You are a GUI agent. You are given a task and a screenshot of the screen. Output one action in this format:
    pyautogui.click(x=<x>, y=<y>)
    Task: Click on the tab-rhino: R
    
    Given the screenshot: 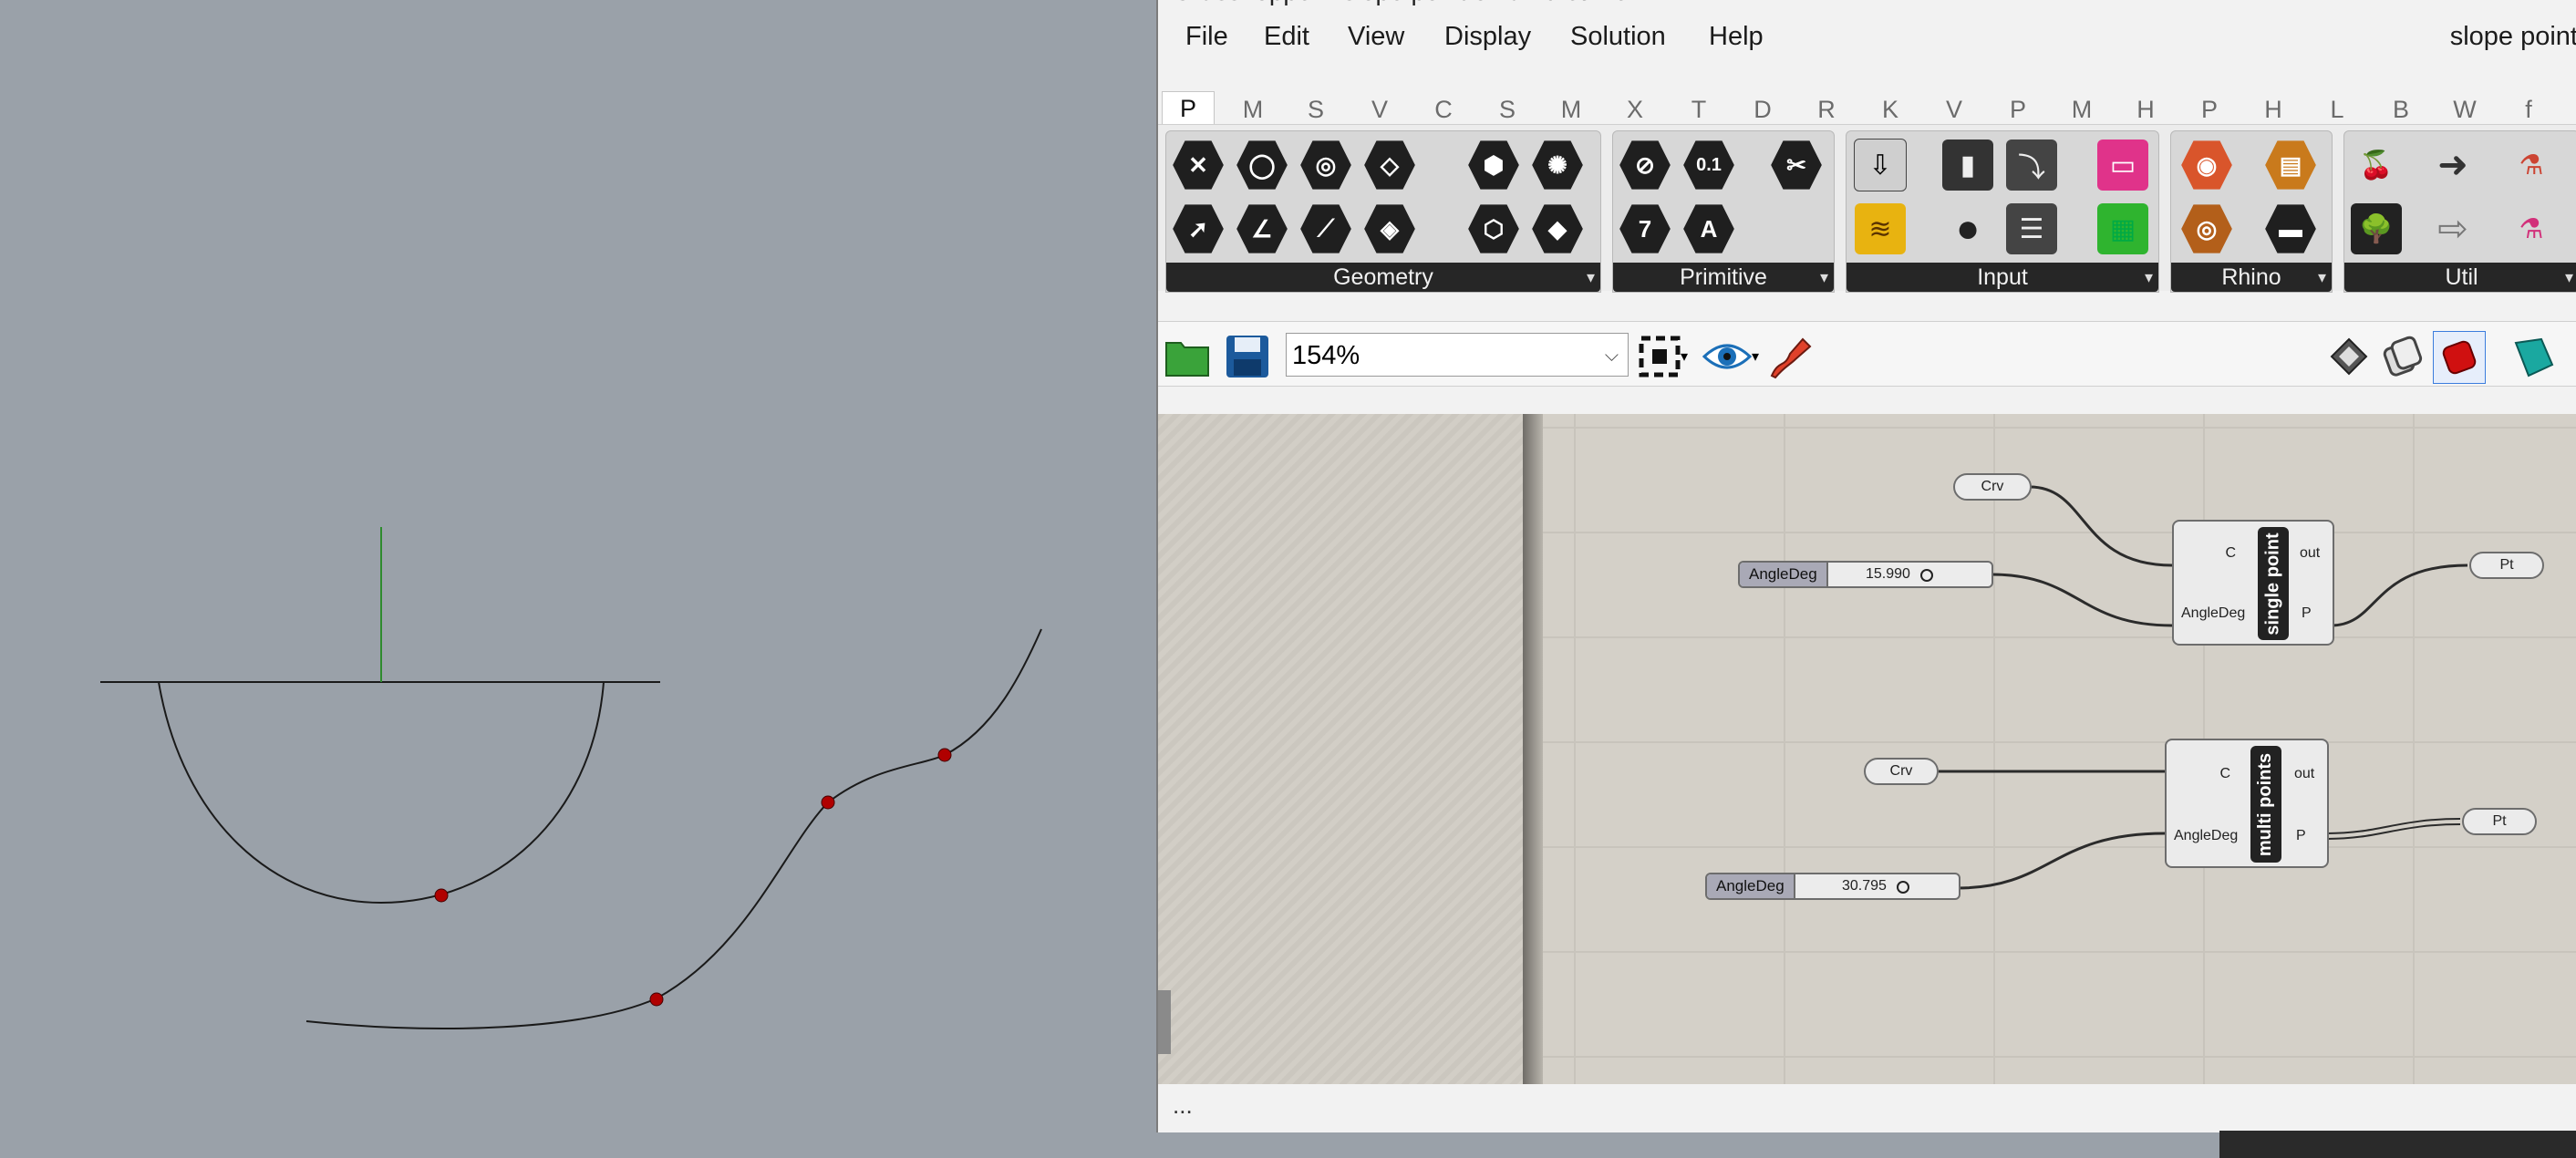 What is the action you would take?
    pyautogui.click(x=1826, y=110)
    